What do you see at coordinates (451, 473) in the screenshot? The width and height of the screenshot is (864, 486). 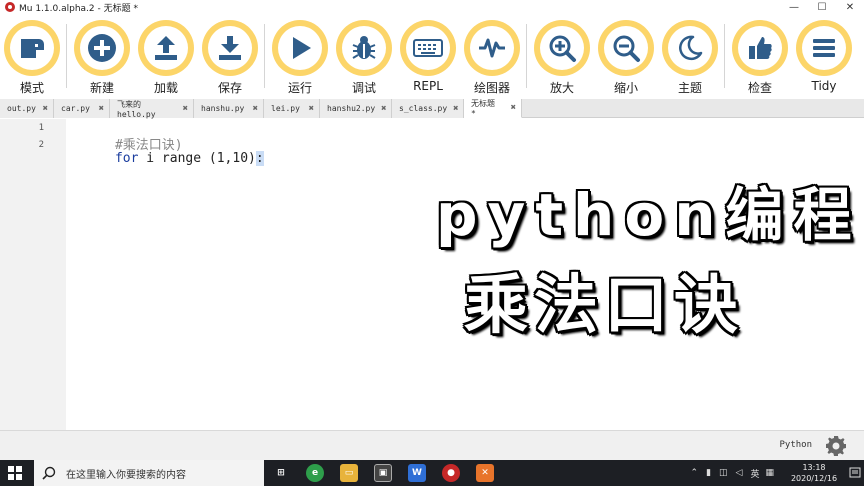 I see `mu-app-icon: ●` at bounding box center [451, 473].